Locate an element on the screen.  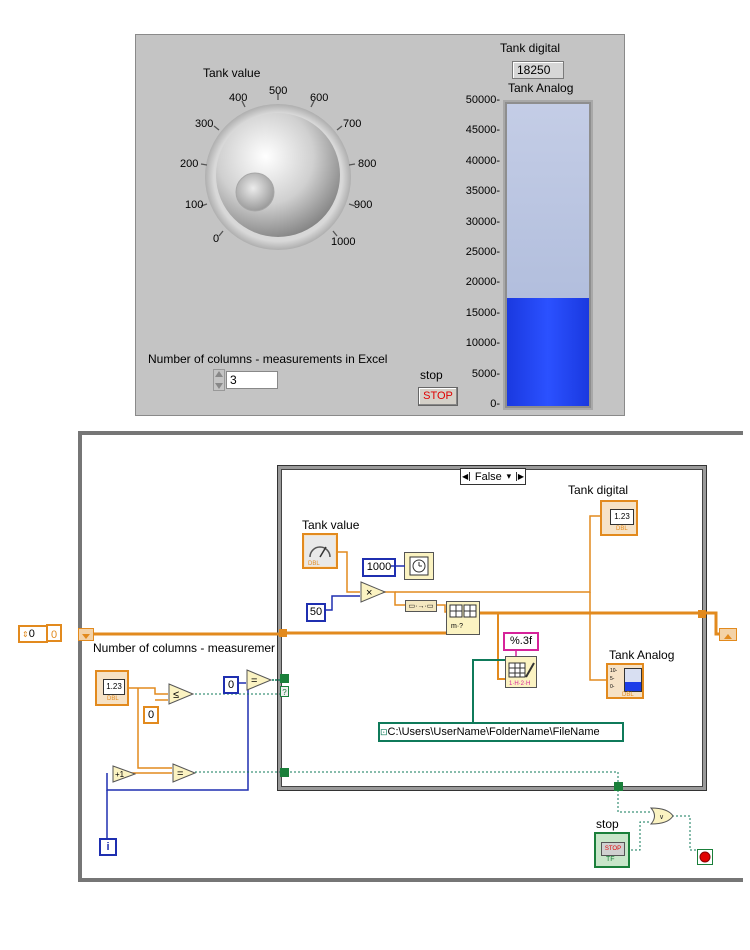
bd-columns-label: Number of columns - measuremer is located at coordinates (184, 648).